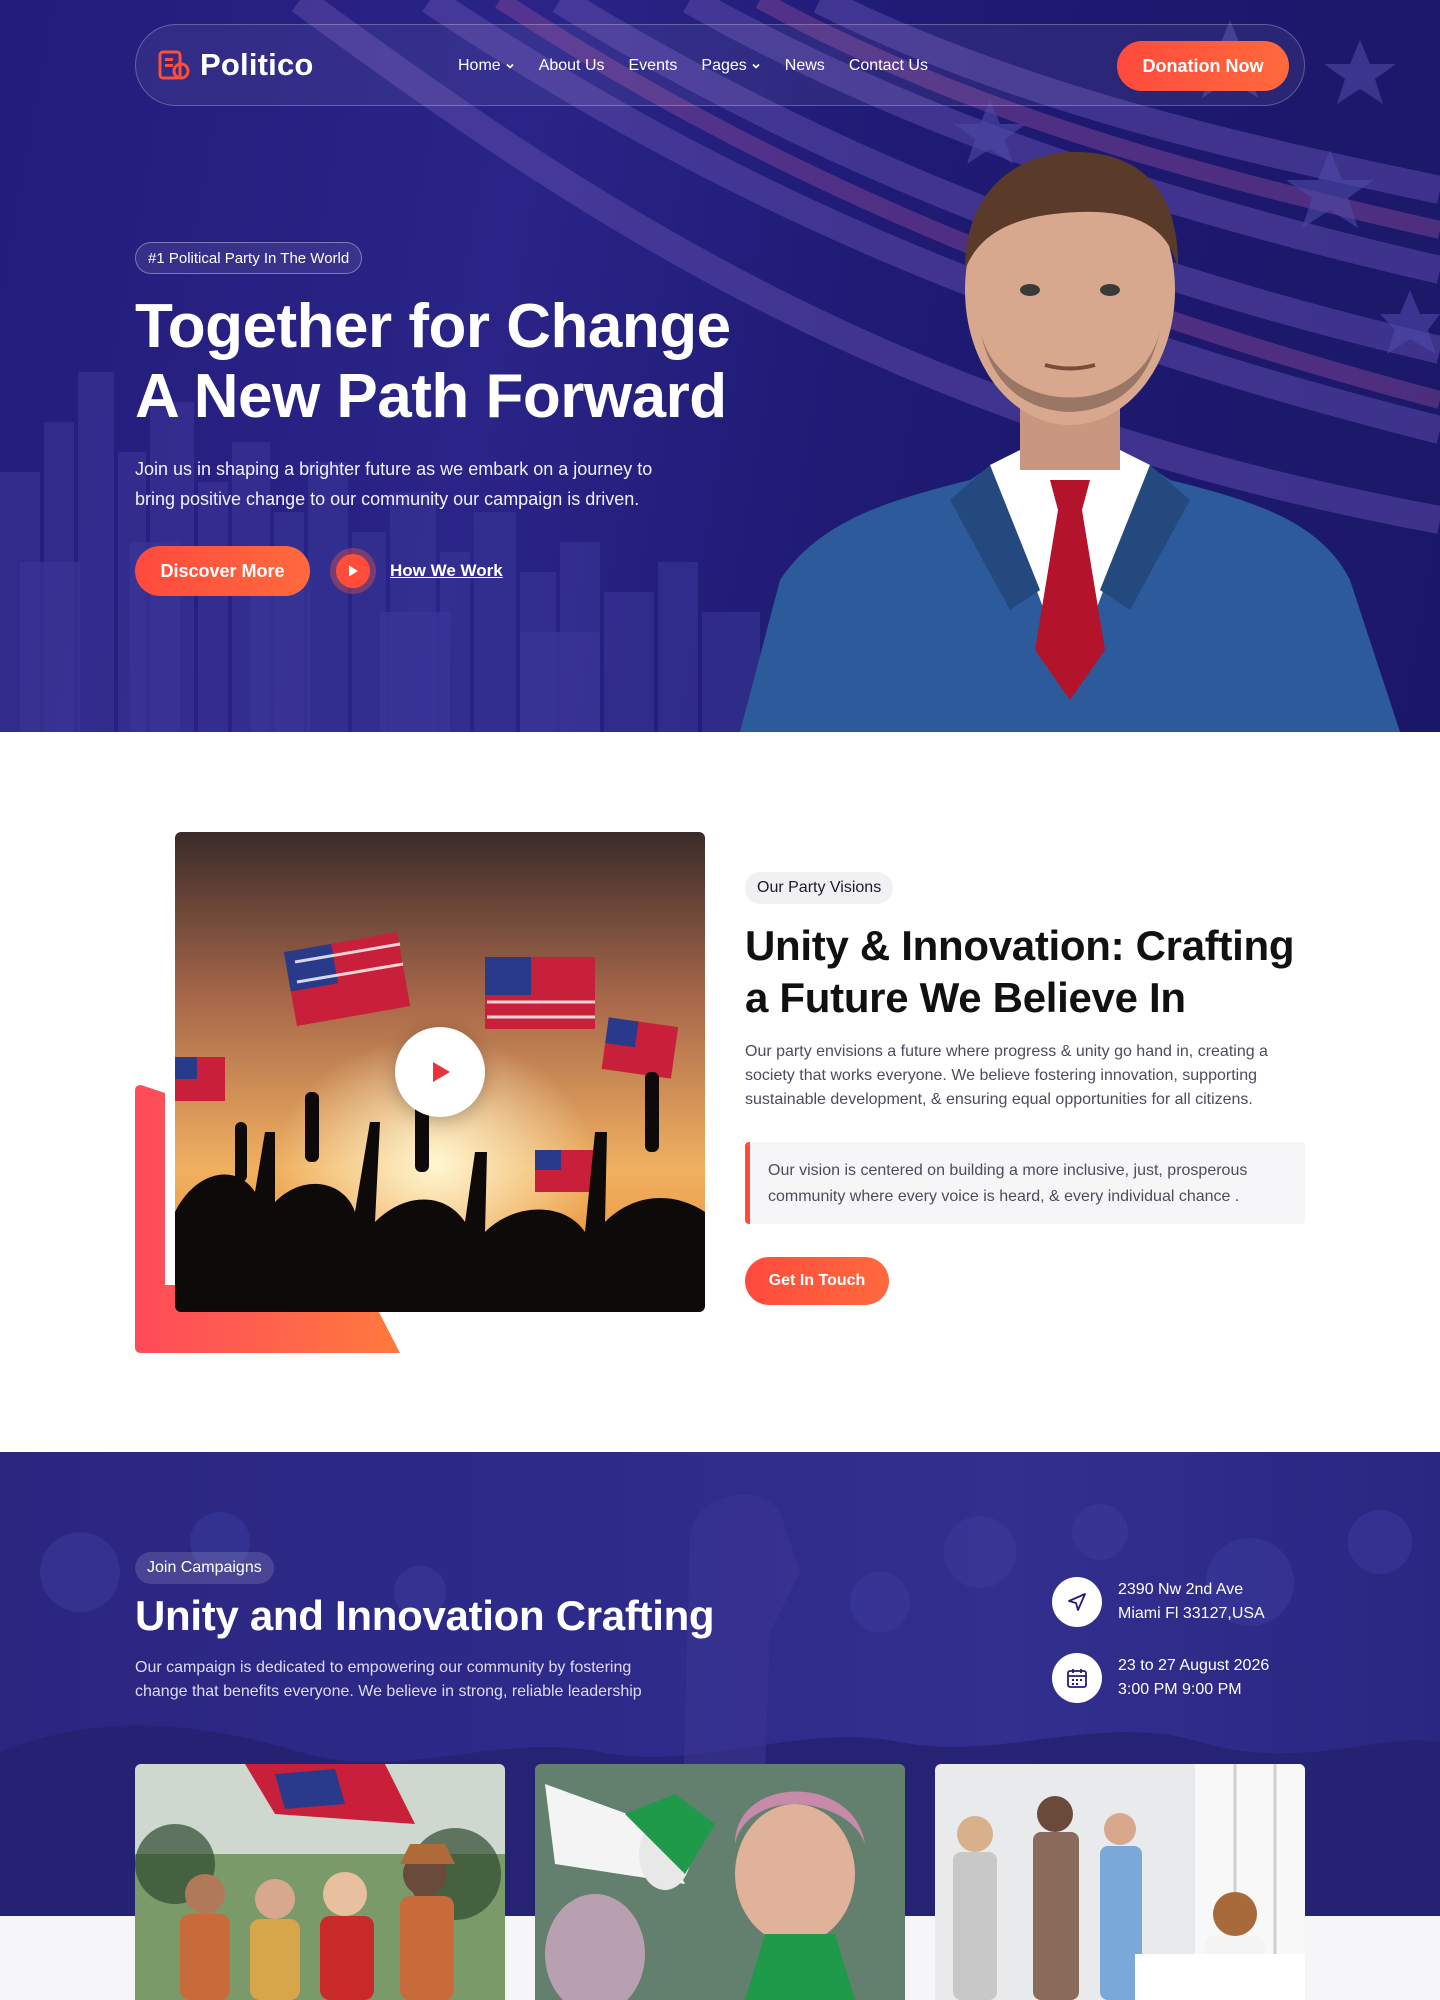 The image size is (1440, 2000). I want to click on date-text: 23 to 27 August 2026 3:00 PM 9:00 PM, so click(1193, 1678).